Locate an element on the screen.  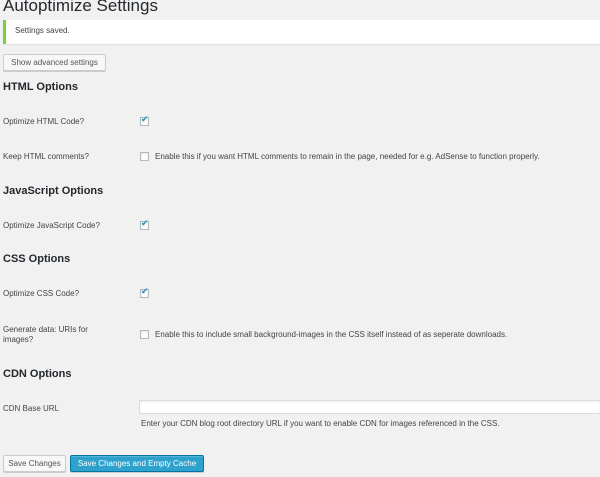
keep-html-comments-checkbox is located at coordinates (144, 156).